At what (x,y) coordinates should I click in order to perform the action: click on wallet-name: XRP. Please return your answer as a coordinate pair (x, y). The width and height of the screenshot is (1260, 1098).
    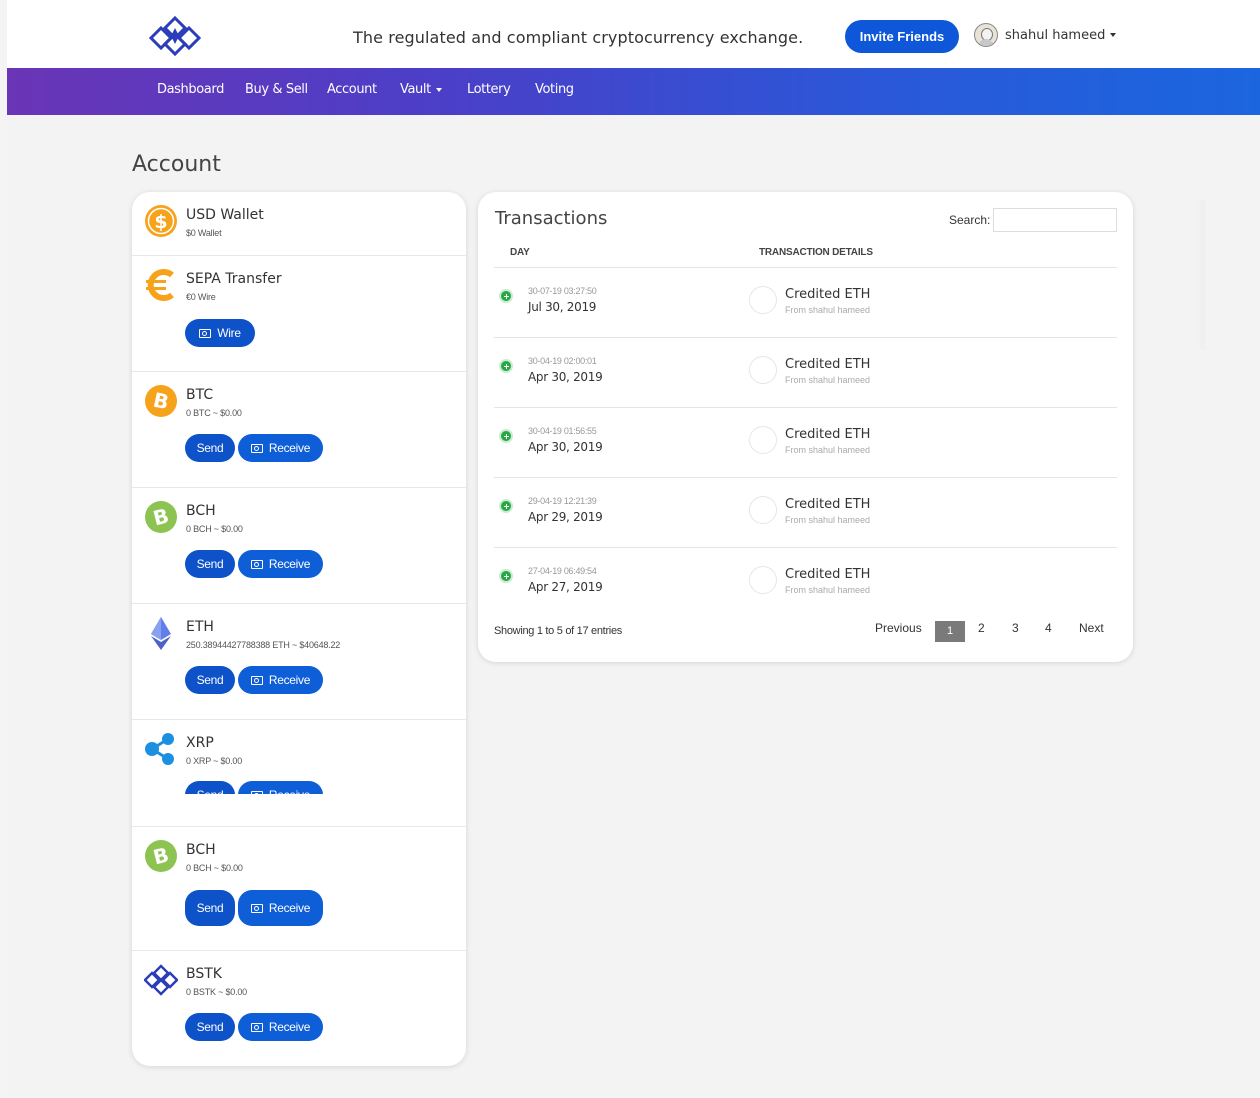
    Looking at the image, I should click on (200, 743).